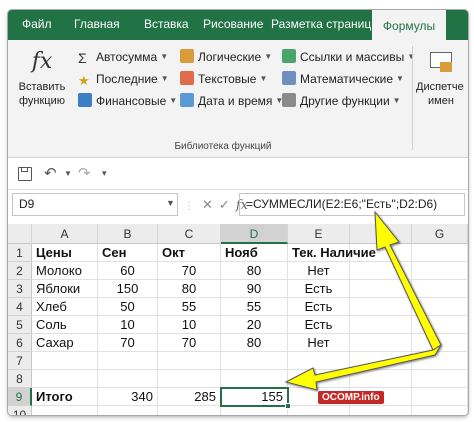 This screenshot has width=474, height=422. Describe the element at coordinates (65, 253) in the screenshot. I see `cell-a1: Цены` at that location.